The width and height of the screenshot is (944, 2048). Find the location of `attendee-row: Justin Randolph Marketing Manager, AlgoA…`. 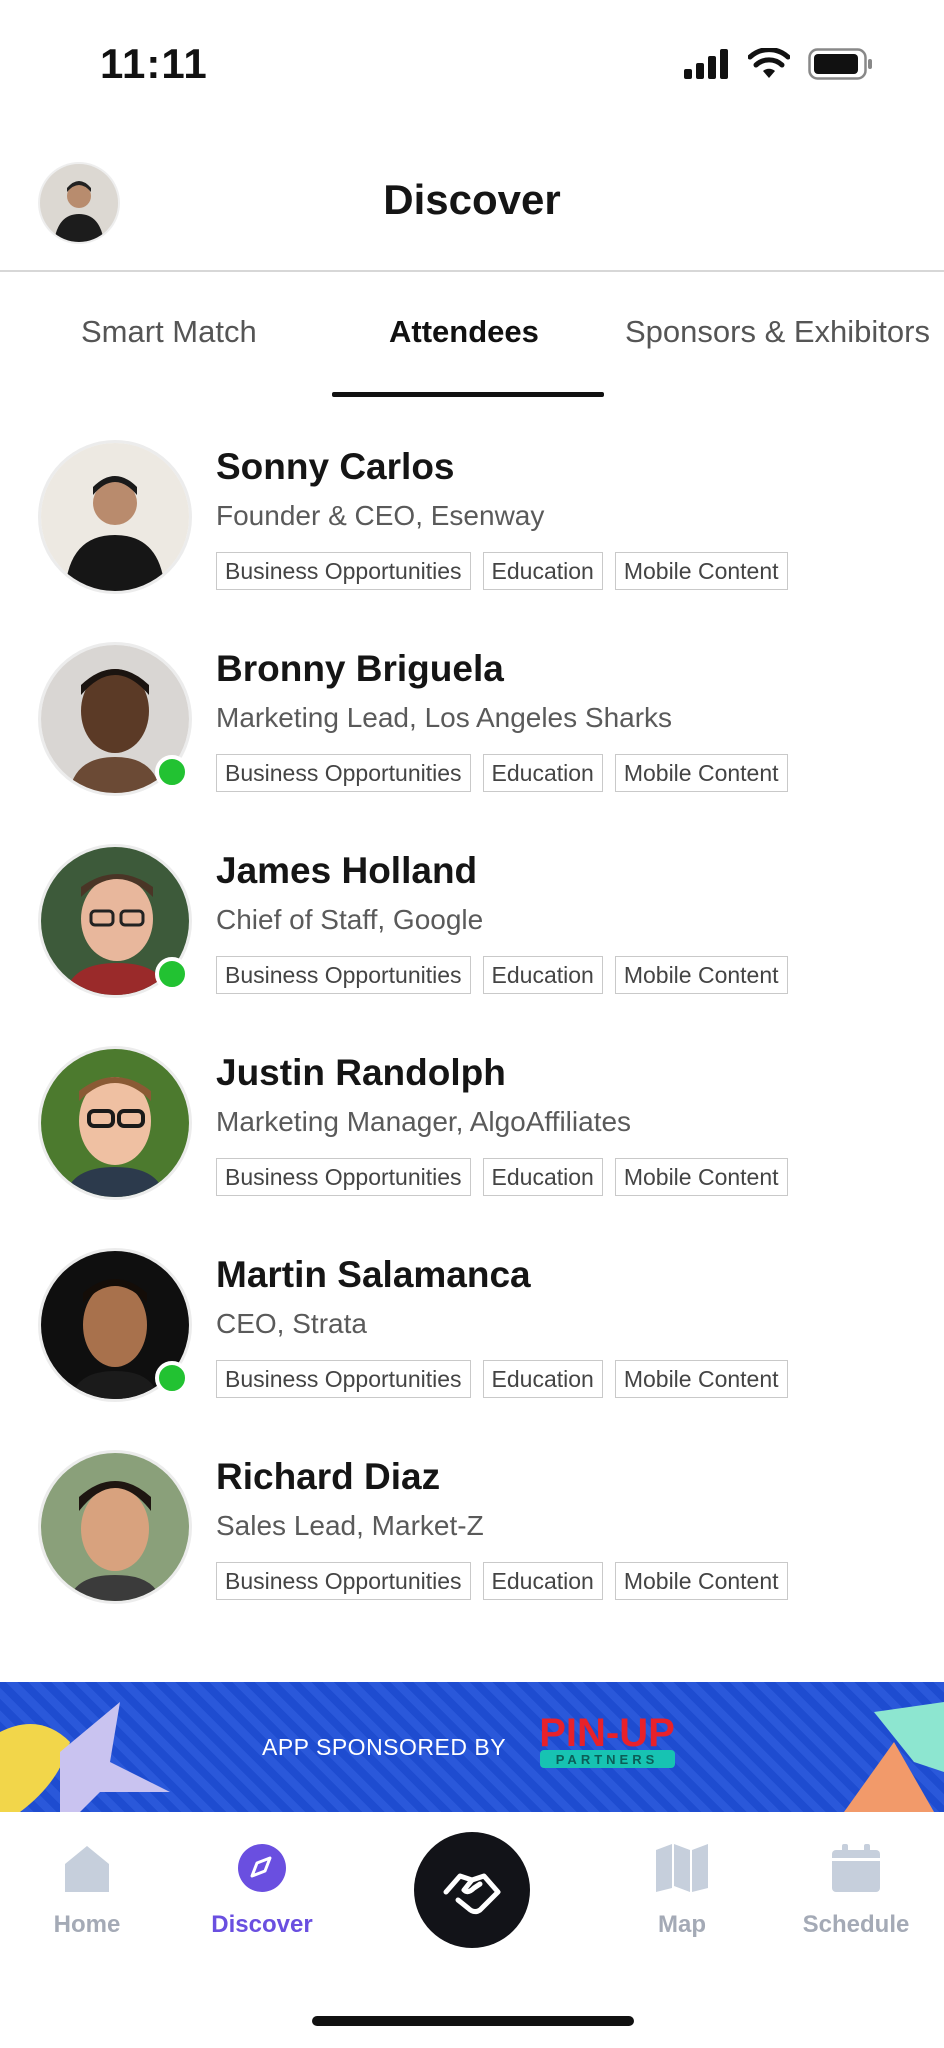

attendee-row: Justin Randolph Marketing Manager, AlgoA… is located at coordinates (472, 1126).